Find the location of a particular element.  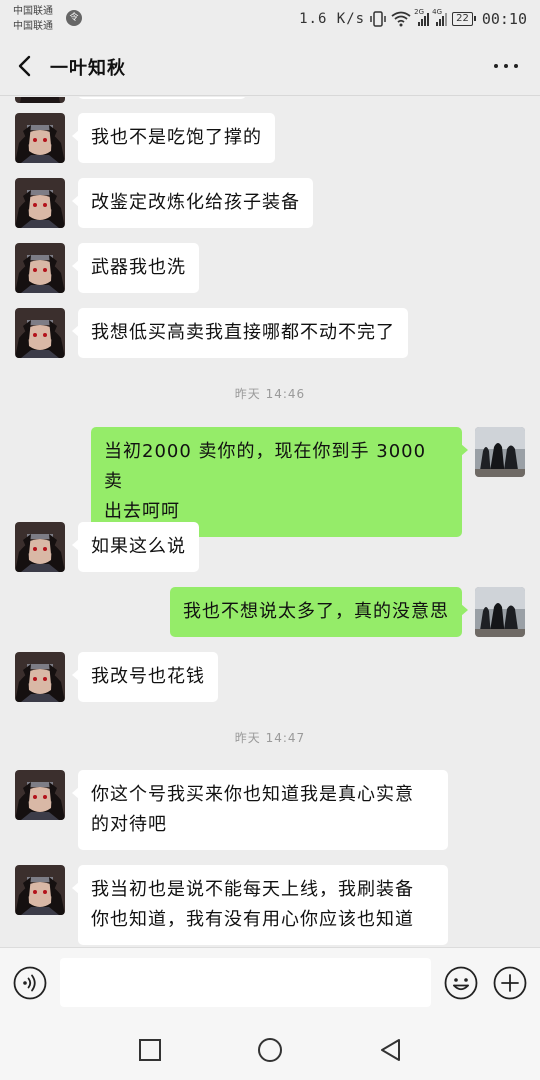

square-icon is located at coordinates (150, 1050).